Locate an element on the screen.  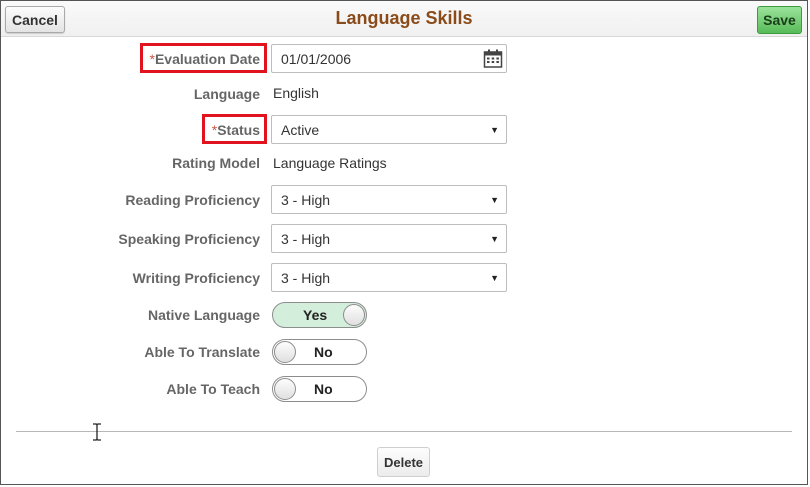
calendar-icon is located at coordinates (493, 59).